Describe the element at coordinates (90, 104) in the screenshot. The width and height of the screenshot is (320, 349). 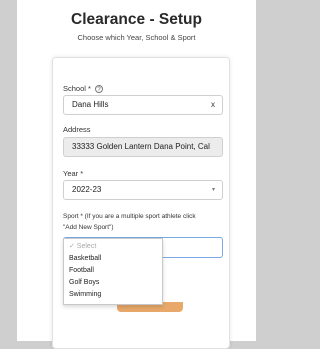
I see `school-value: Dana Hills` at that location.